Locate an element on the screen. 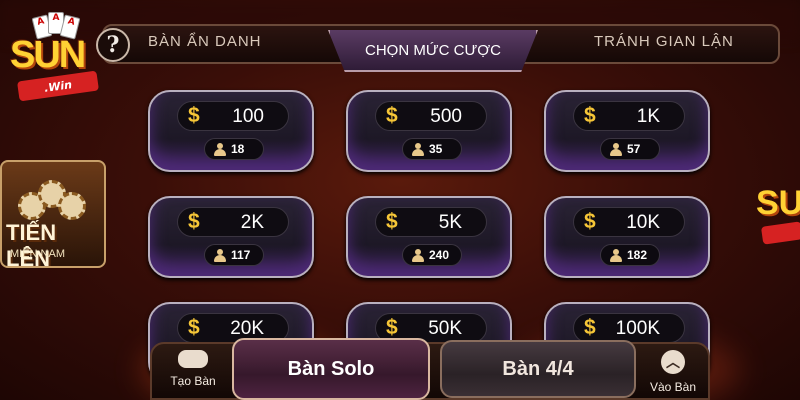 The width and height of the screenshot is (800, 400). bet-card: $100 18 is located at coordinates (231, 131).